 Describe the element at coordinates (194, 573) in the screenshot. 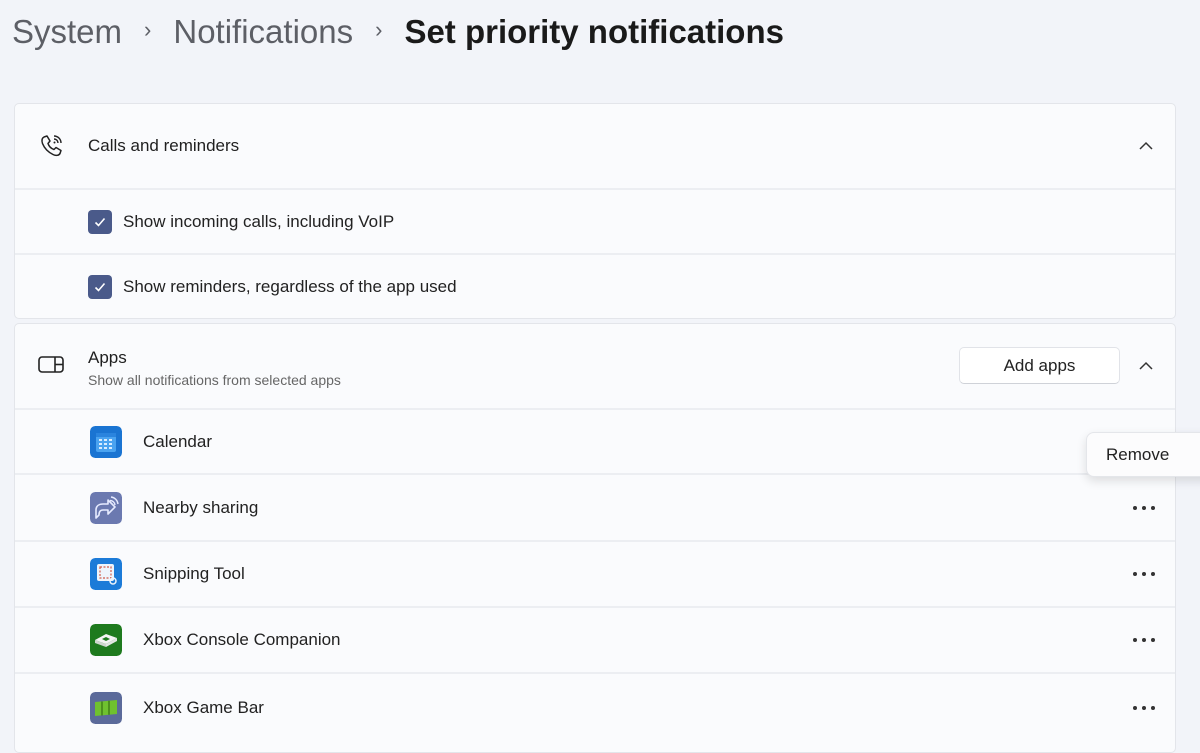

I see `app-name: Snipping Tool` at that location.